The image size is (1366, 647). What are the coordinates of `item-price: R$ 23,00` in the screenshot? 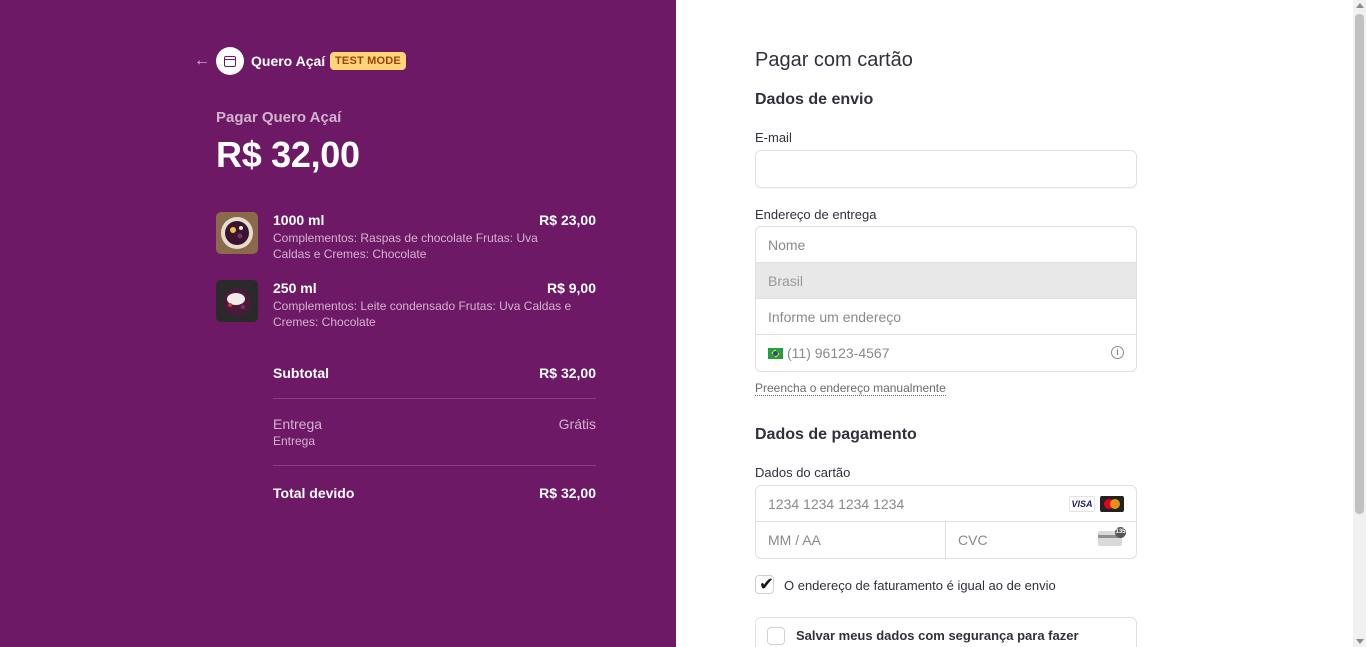 It's located at (567, 220).